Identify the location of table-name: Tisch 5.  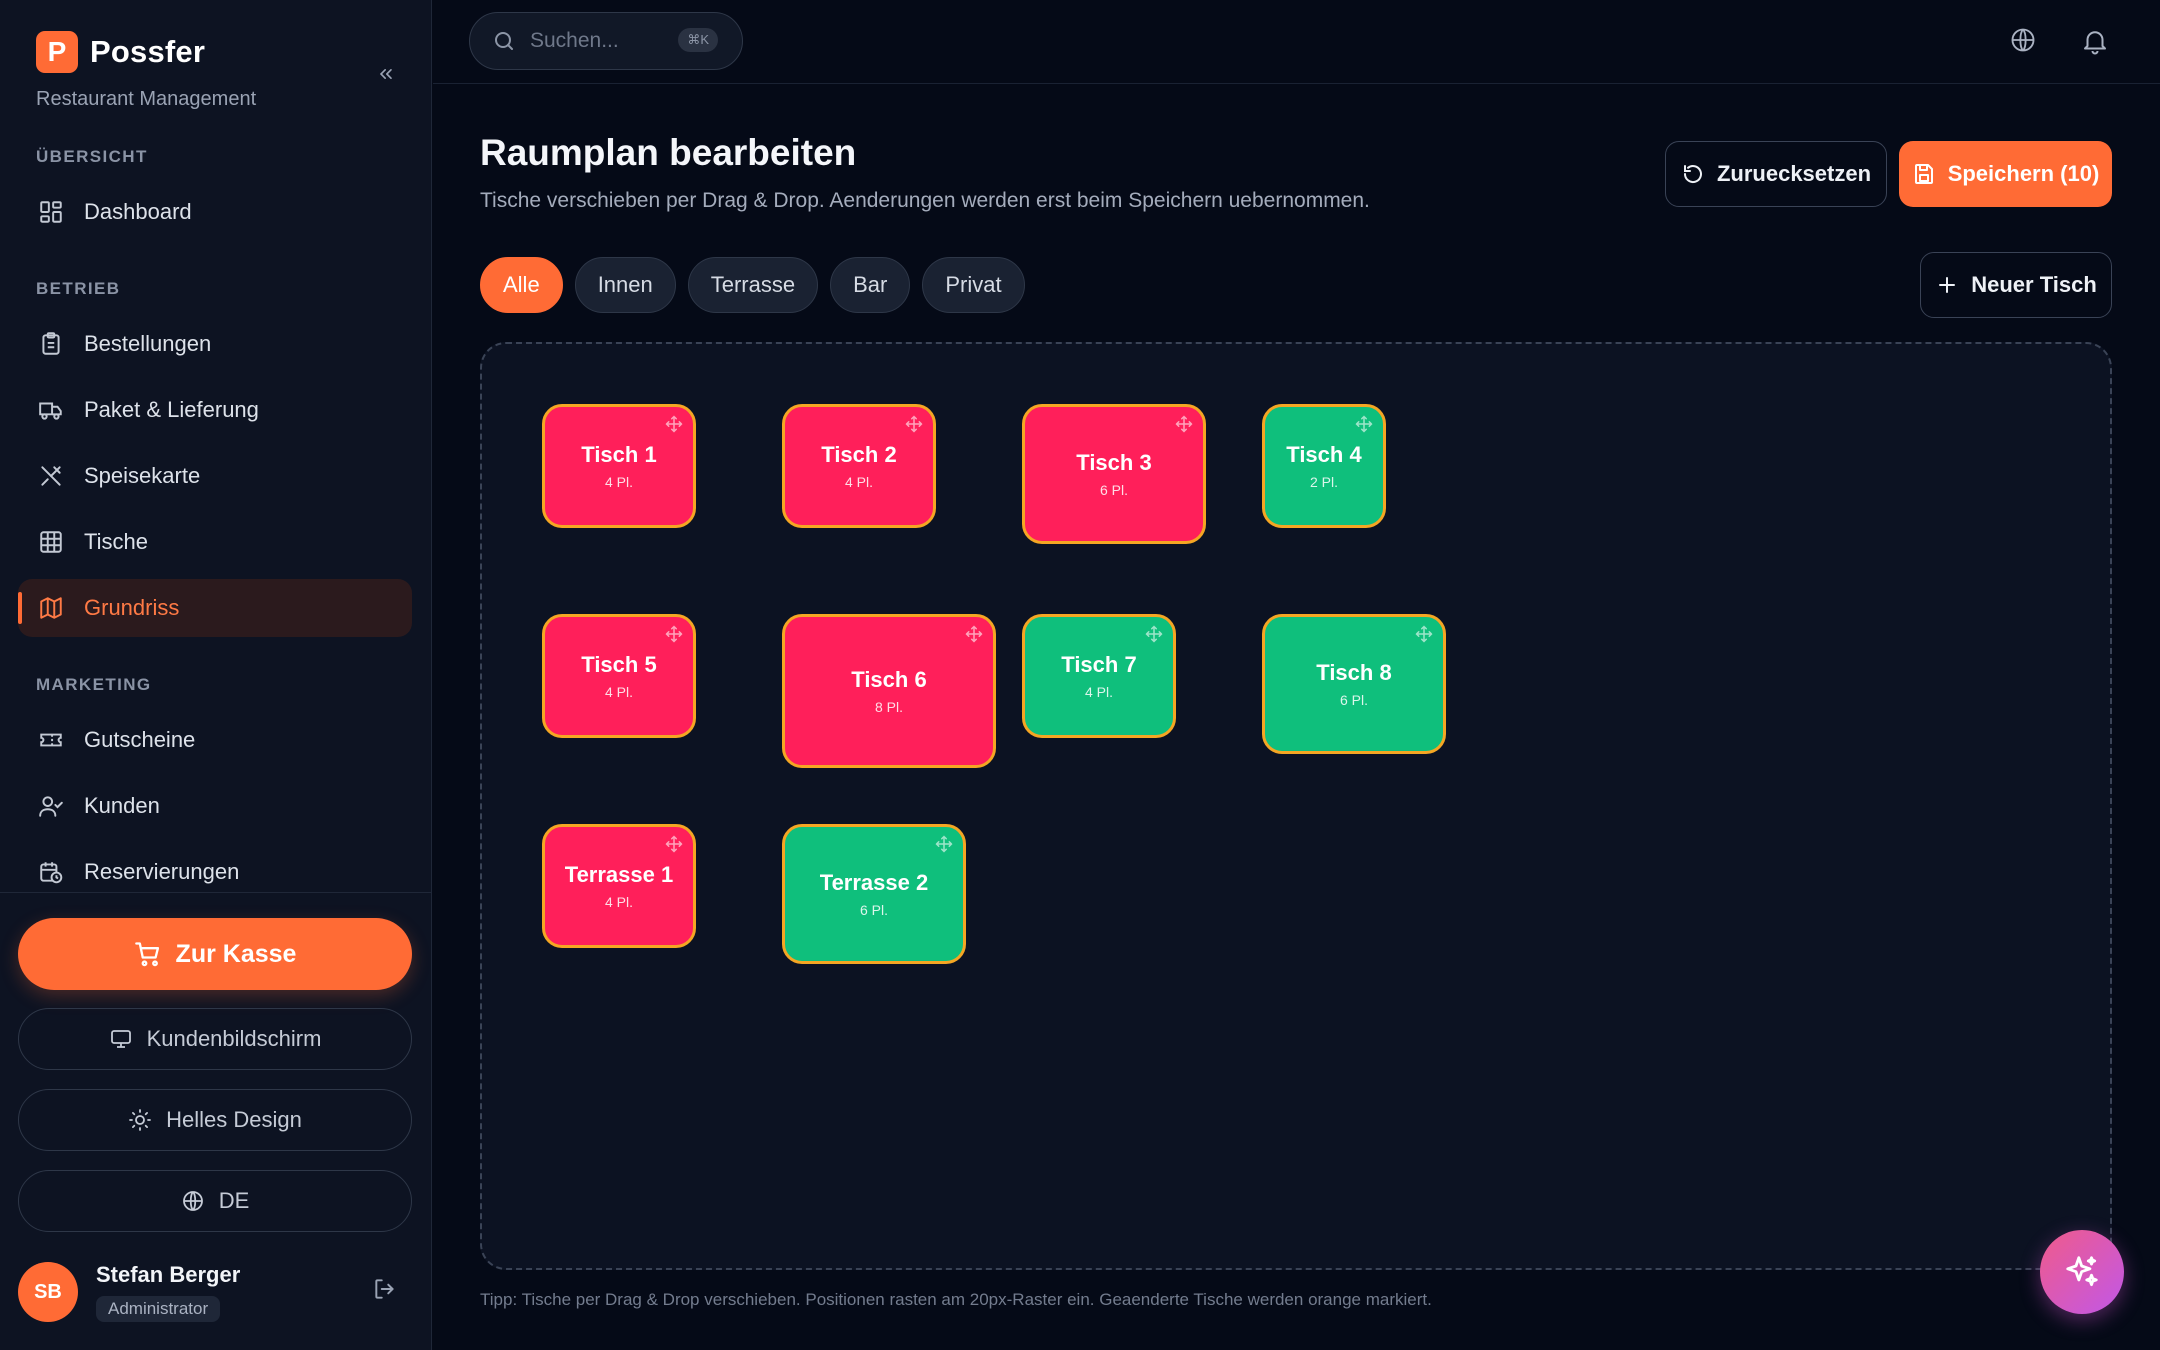
(619, 664).